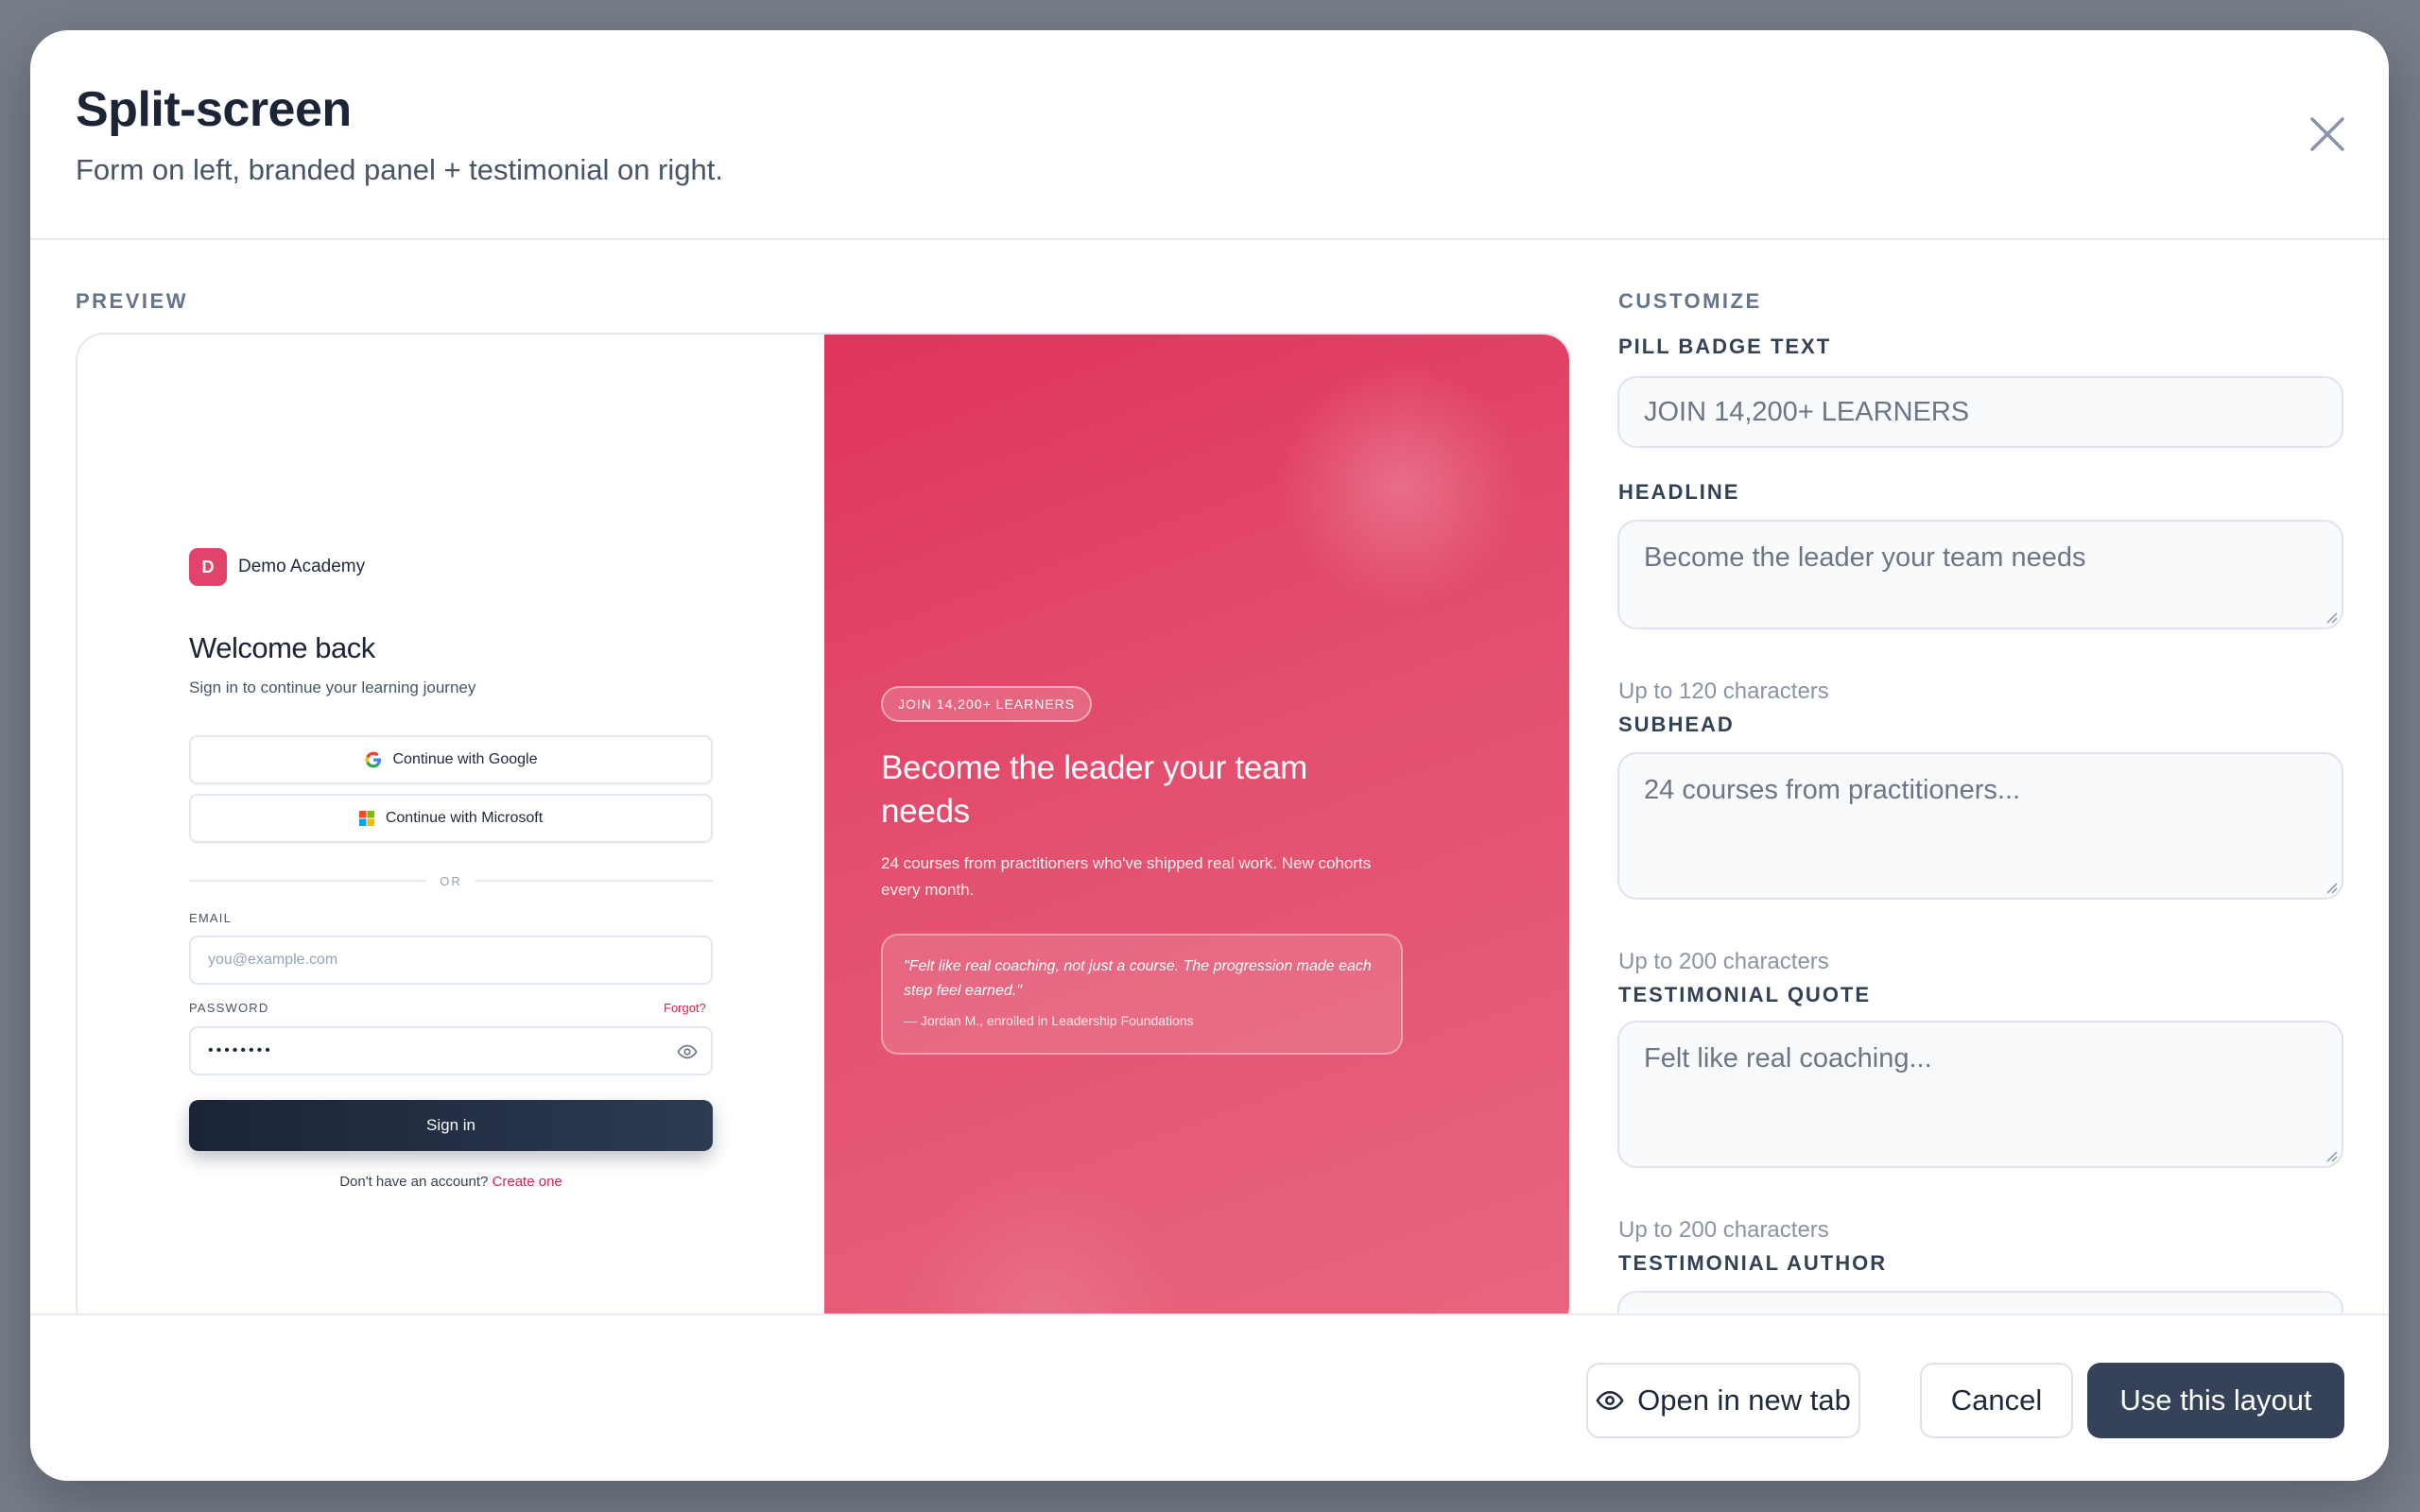  I want to click on modal-footer: Open in new tab Cancel Use this layout, so click(1210, 1397).